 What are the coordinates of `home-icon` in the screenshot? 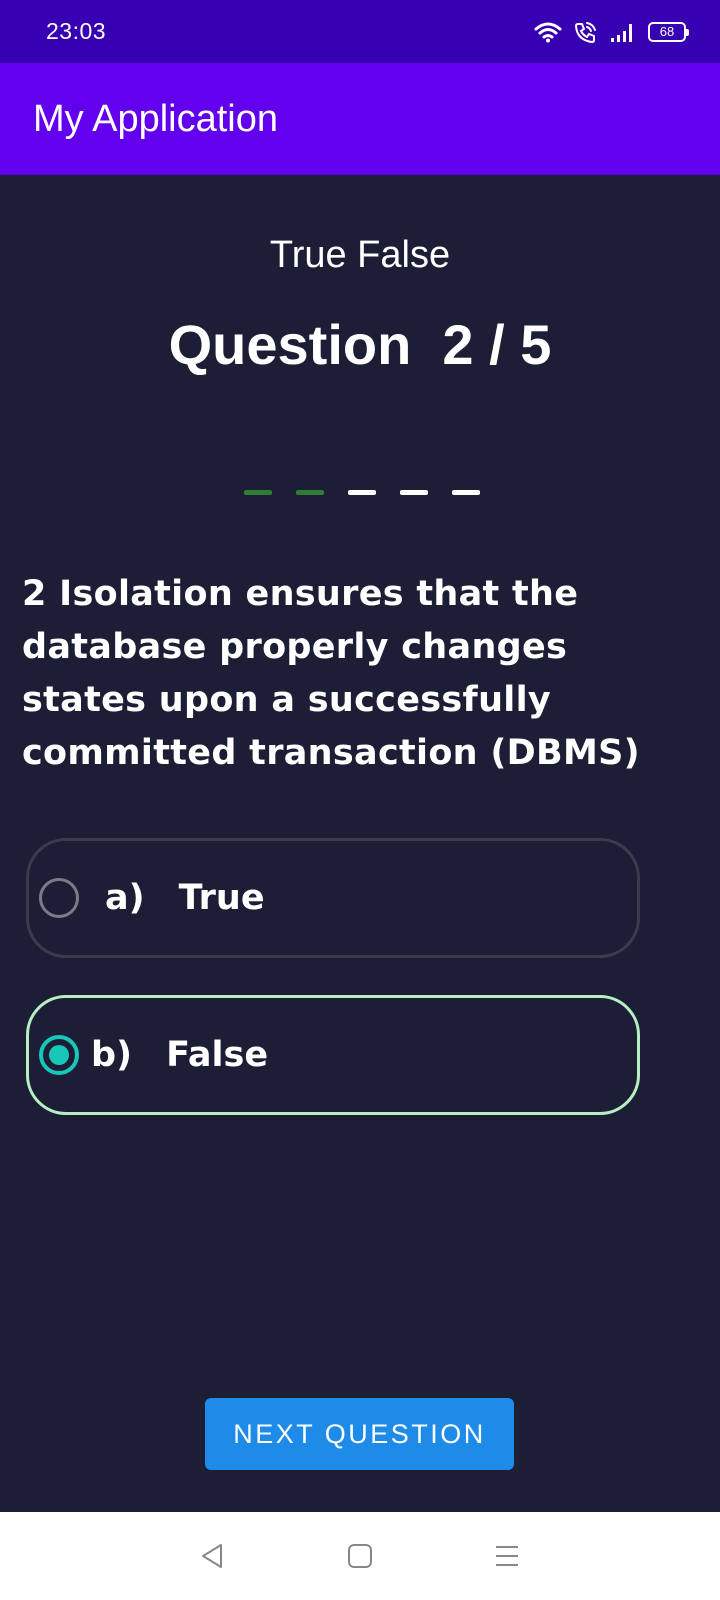 It's located at (360, 1556).